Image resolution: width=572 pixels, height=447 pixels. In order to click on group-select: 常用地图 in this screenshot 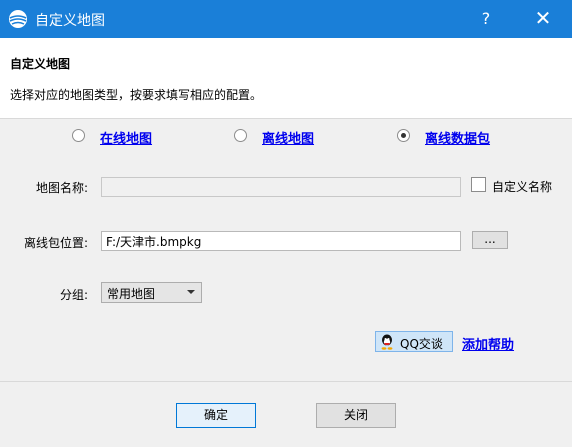, I will do `click(151, 292)`.